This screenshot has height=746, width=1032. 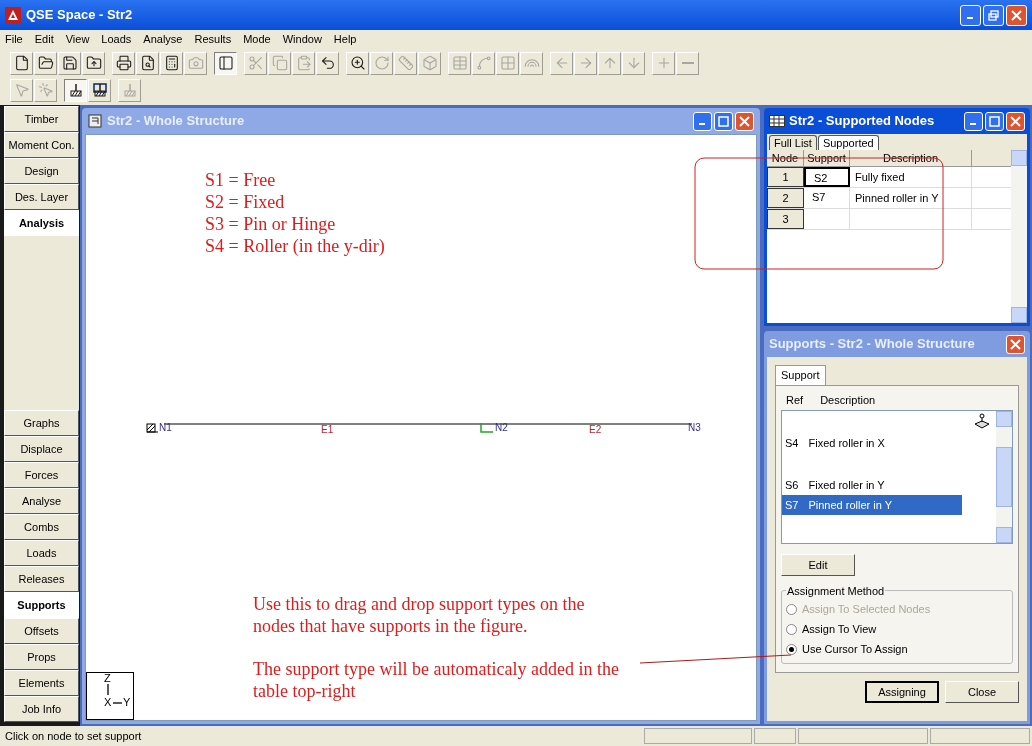 I want to click on status-pane, so click(x=775, y=736).